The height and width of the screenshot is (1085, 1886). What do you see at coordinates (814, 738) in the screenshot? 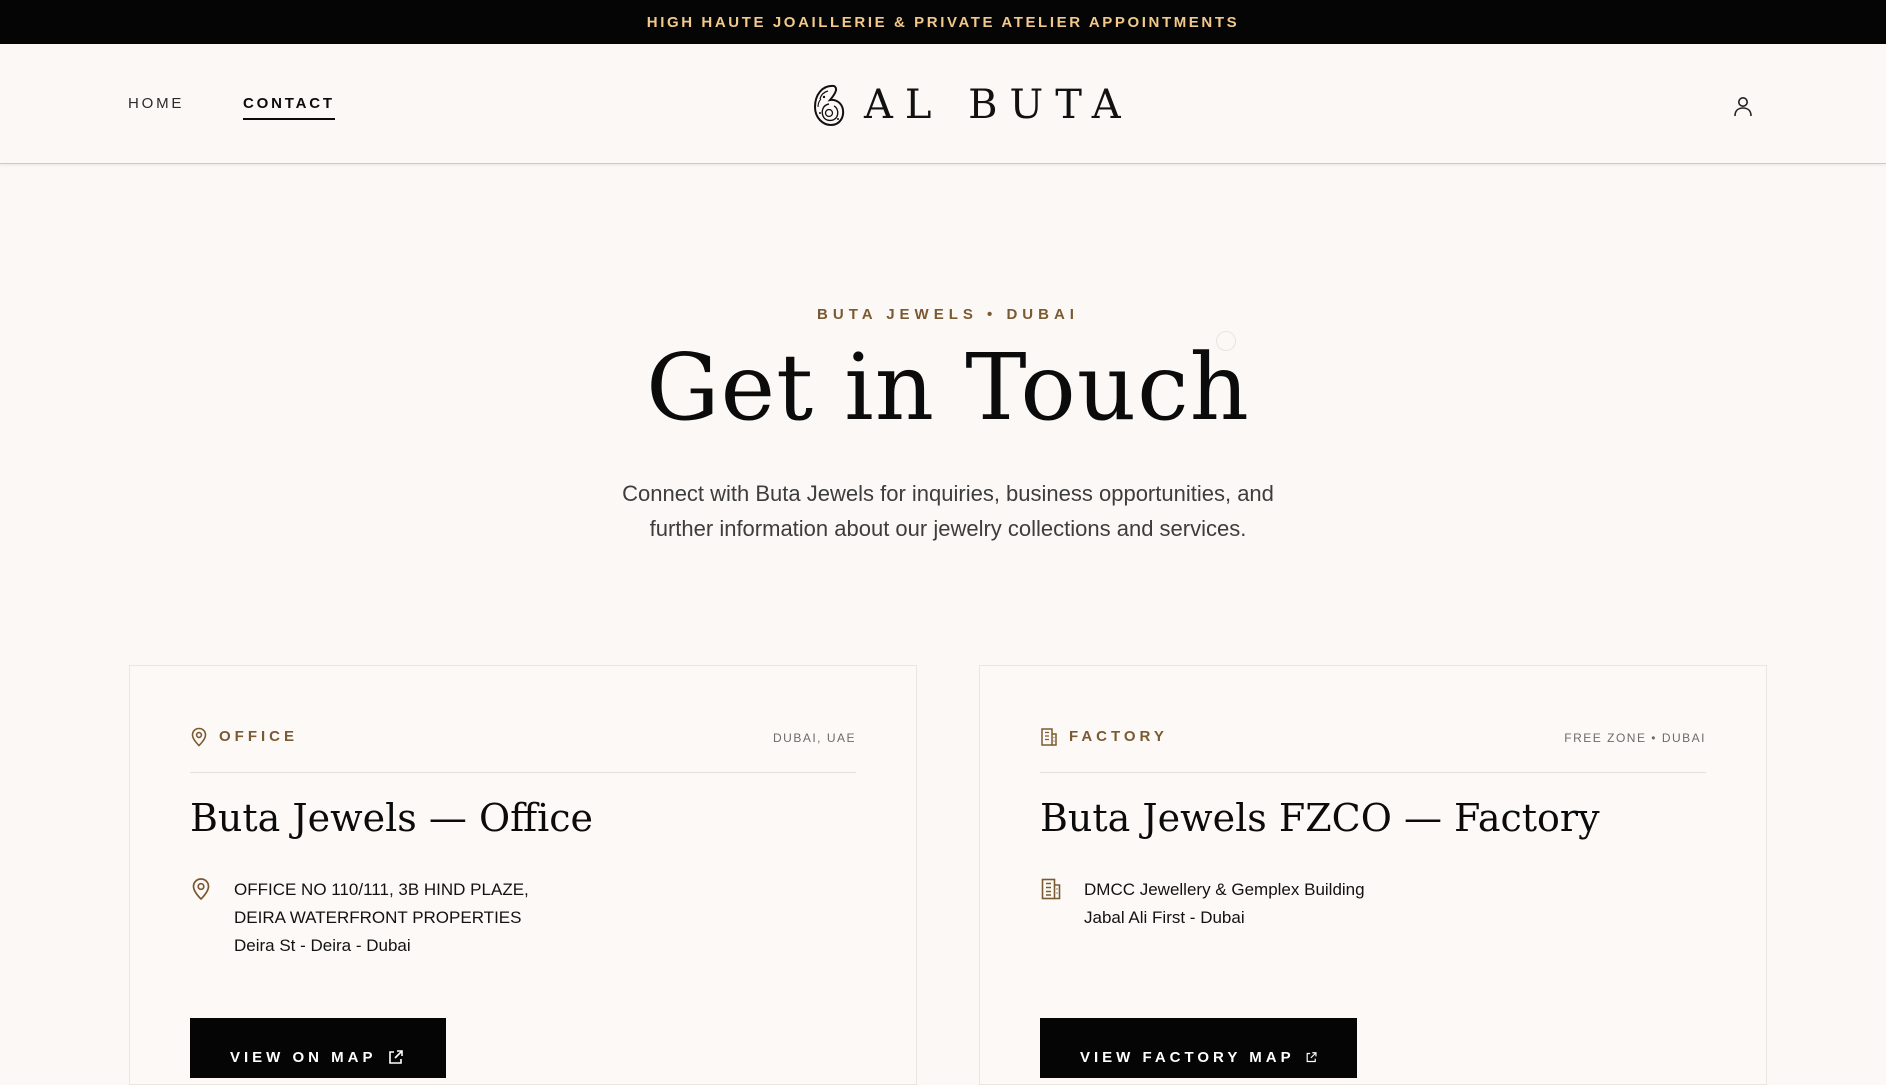
I see `card-location-meta: DUBAI, UAE` at bounding box center [814, 738].